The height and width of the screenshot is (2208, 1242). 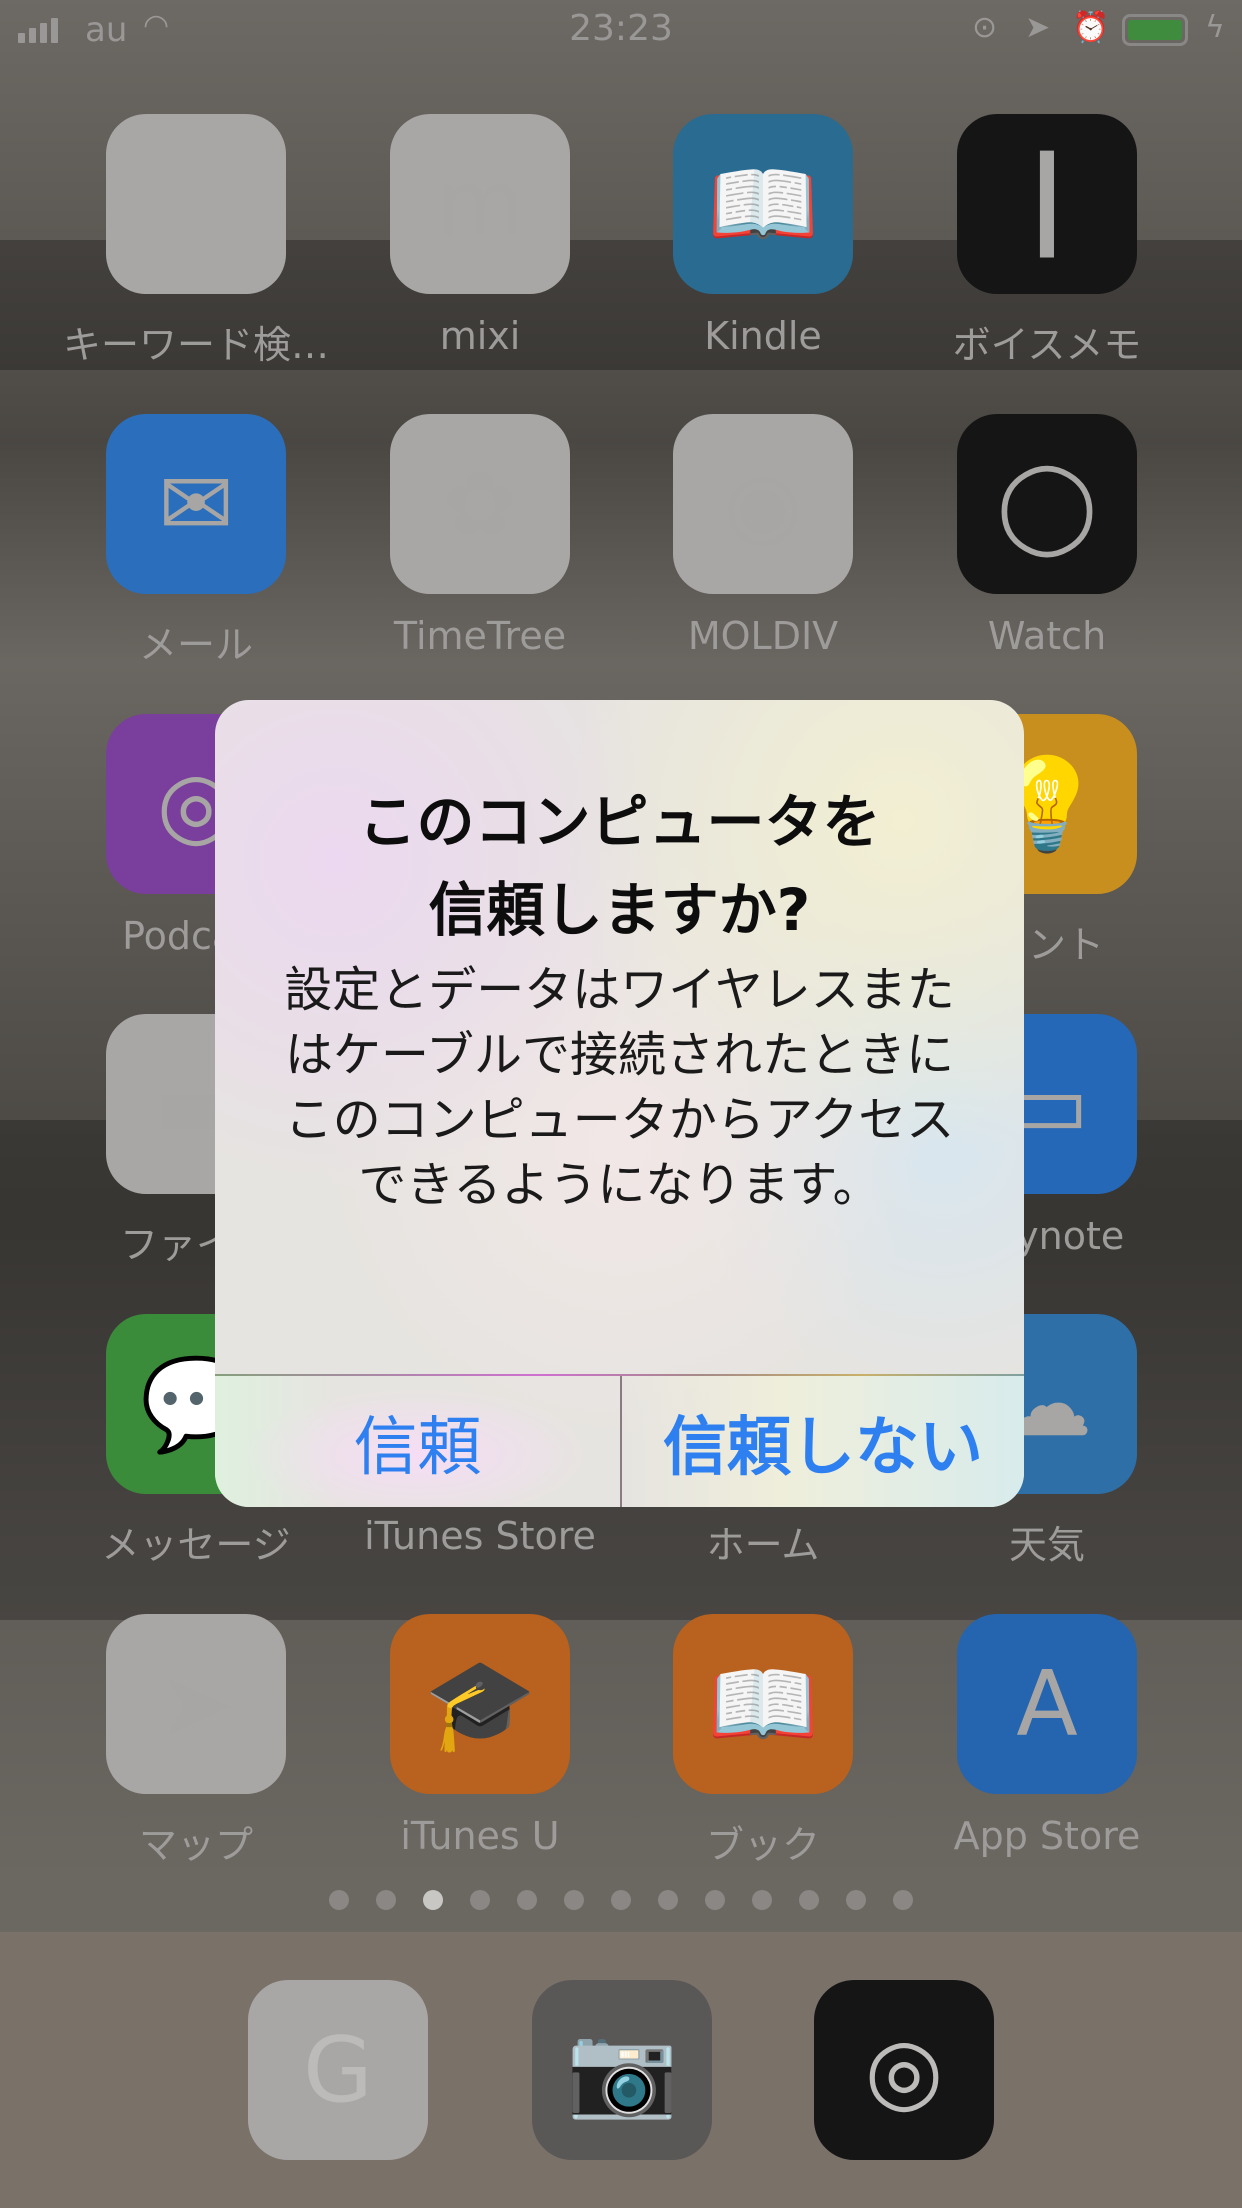 What do you see at coordinates (196, 1545) in the screenshot?
I see `app-label: メッセージ` at bounding box center [196, 1545].